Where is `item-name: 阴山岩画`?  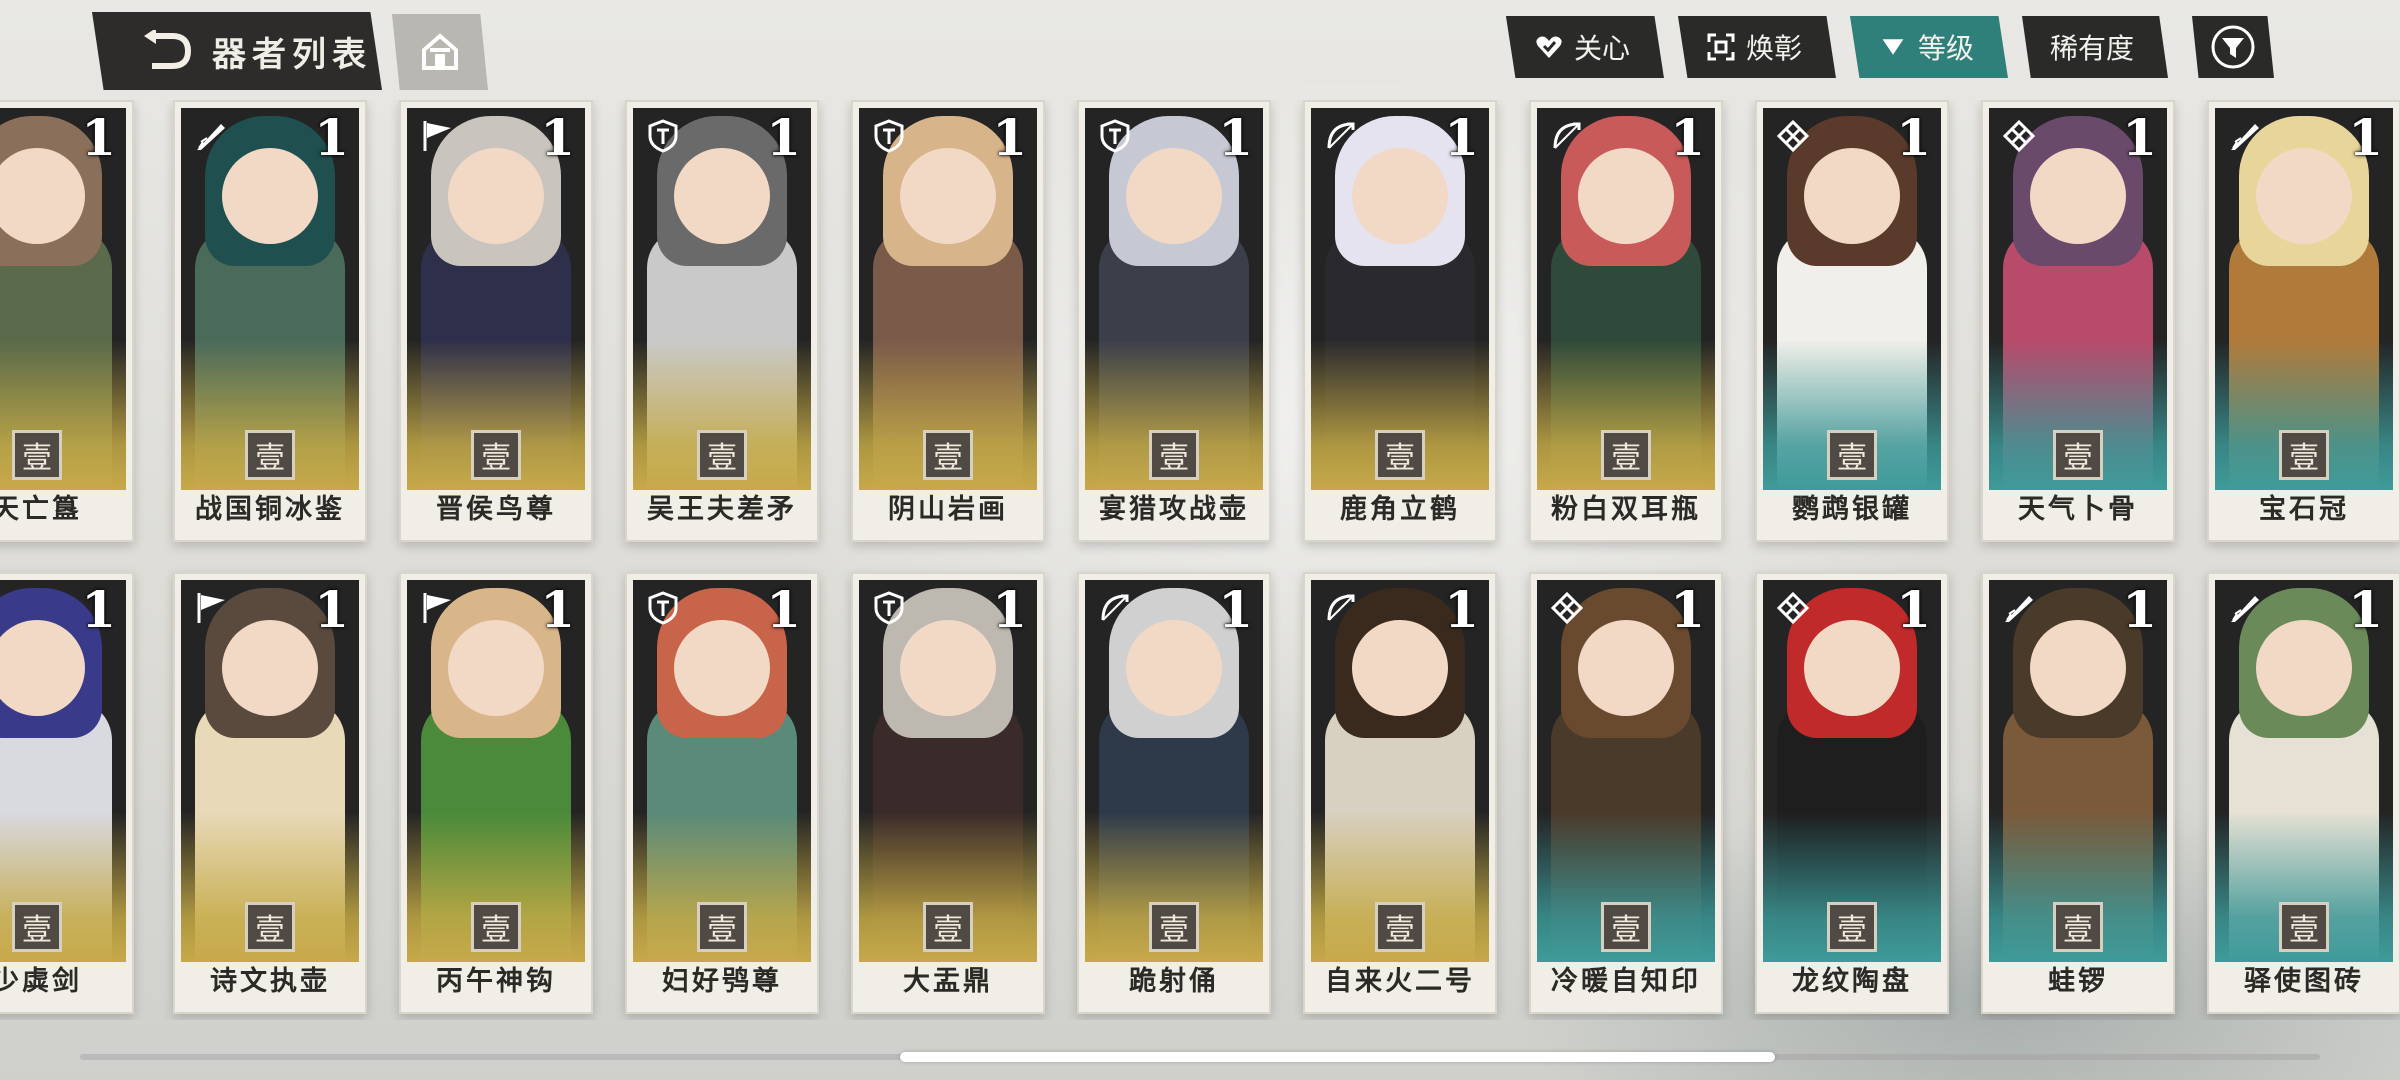 item-name: 阴山岩画 is located at coordinates (948, 509).